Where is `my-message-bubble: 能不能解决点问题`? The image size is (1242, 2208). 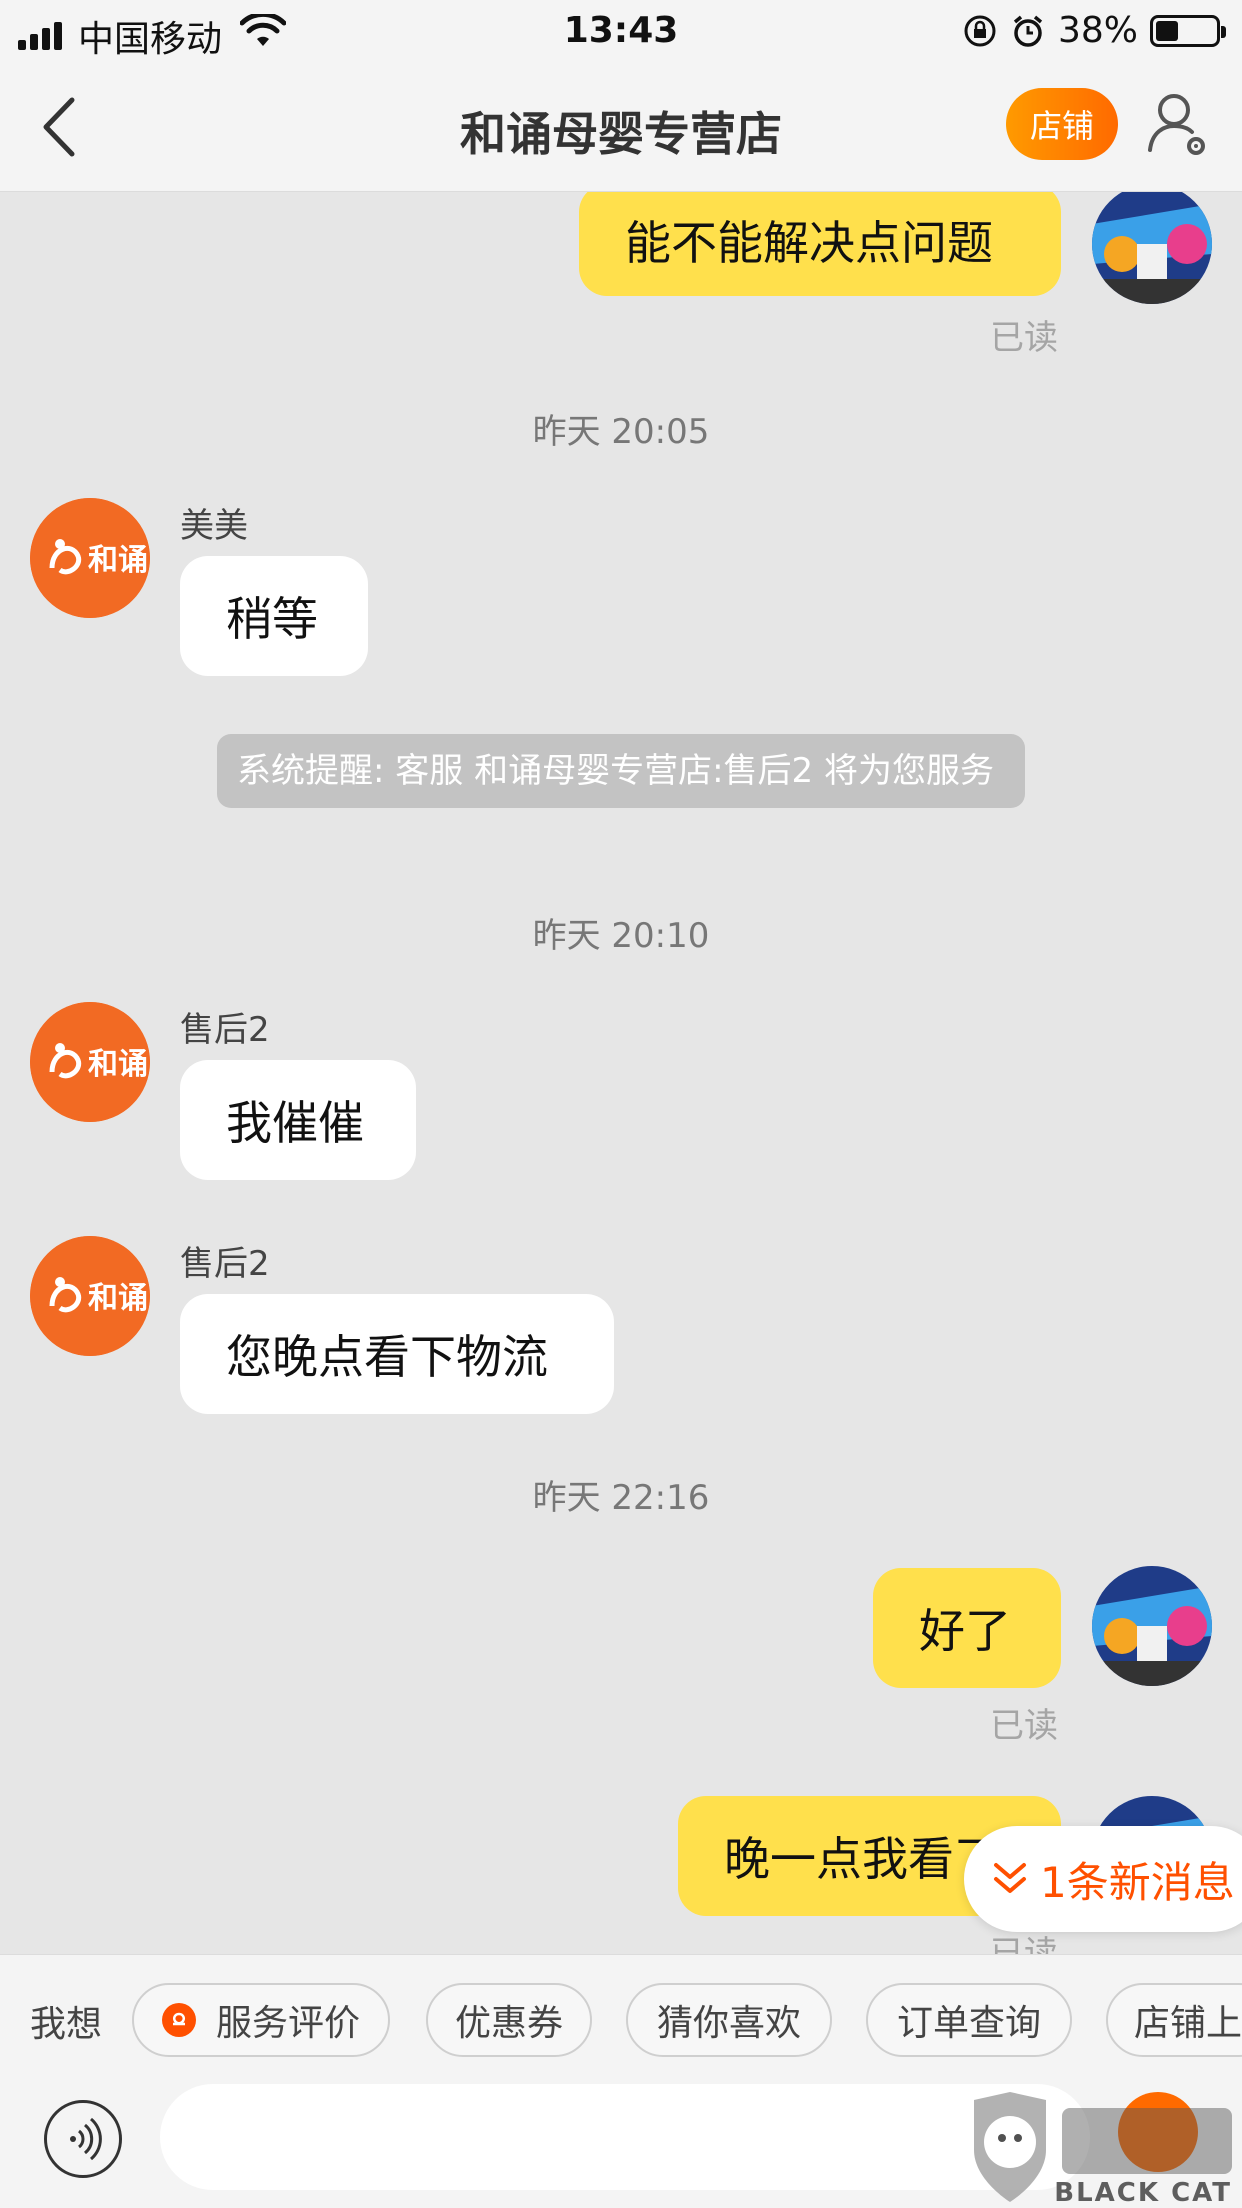
my-message-bubble: 能不能解决点问题 is located at coordinates (820, 244).